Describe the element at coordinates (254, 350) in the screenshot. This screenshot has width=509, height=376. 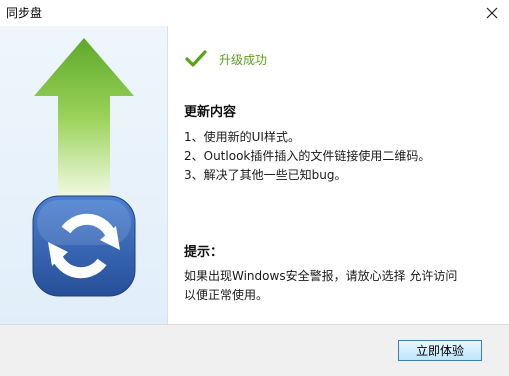
I see `footer-bar: 立即体验` at that location.